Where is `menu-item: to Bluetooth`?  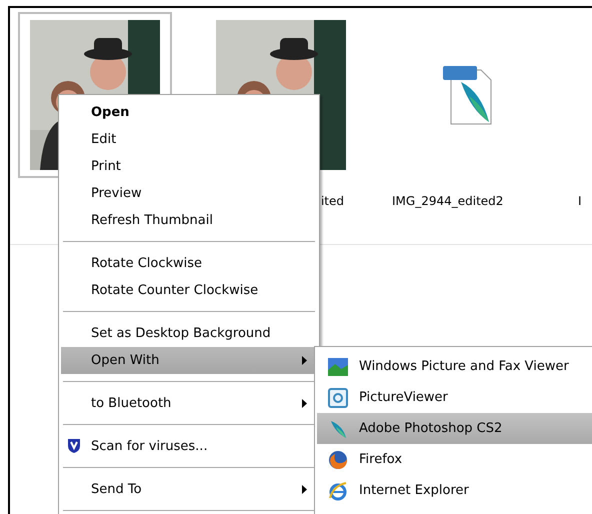
menu-item: to Bluetooth is located at coordinates (189, 403).